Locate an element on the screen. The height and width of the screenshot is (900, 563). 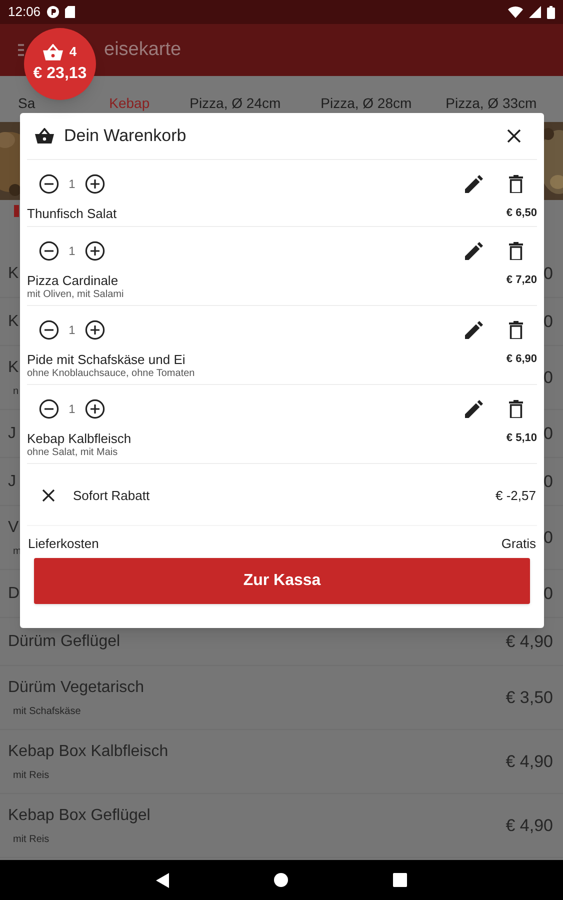
menu-item-name: Kebap Box Kalbfleisch is located at coordinates (88, 752).